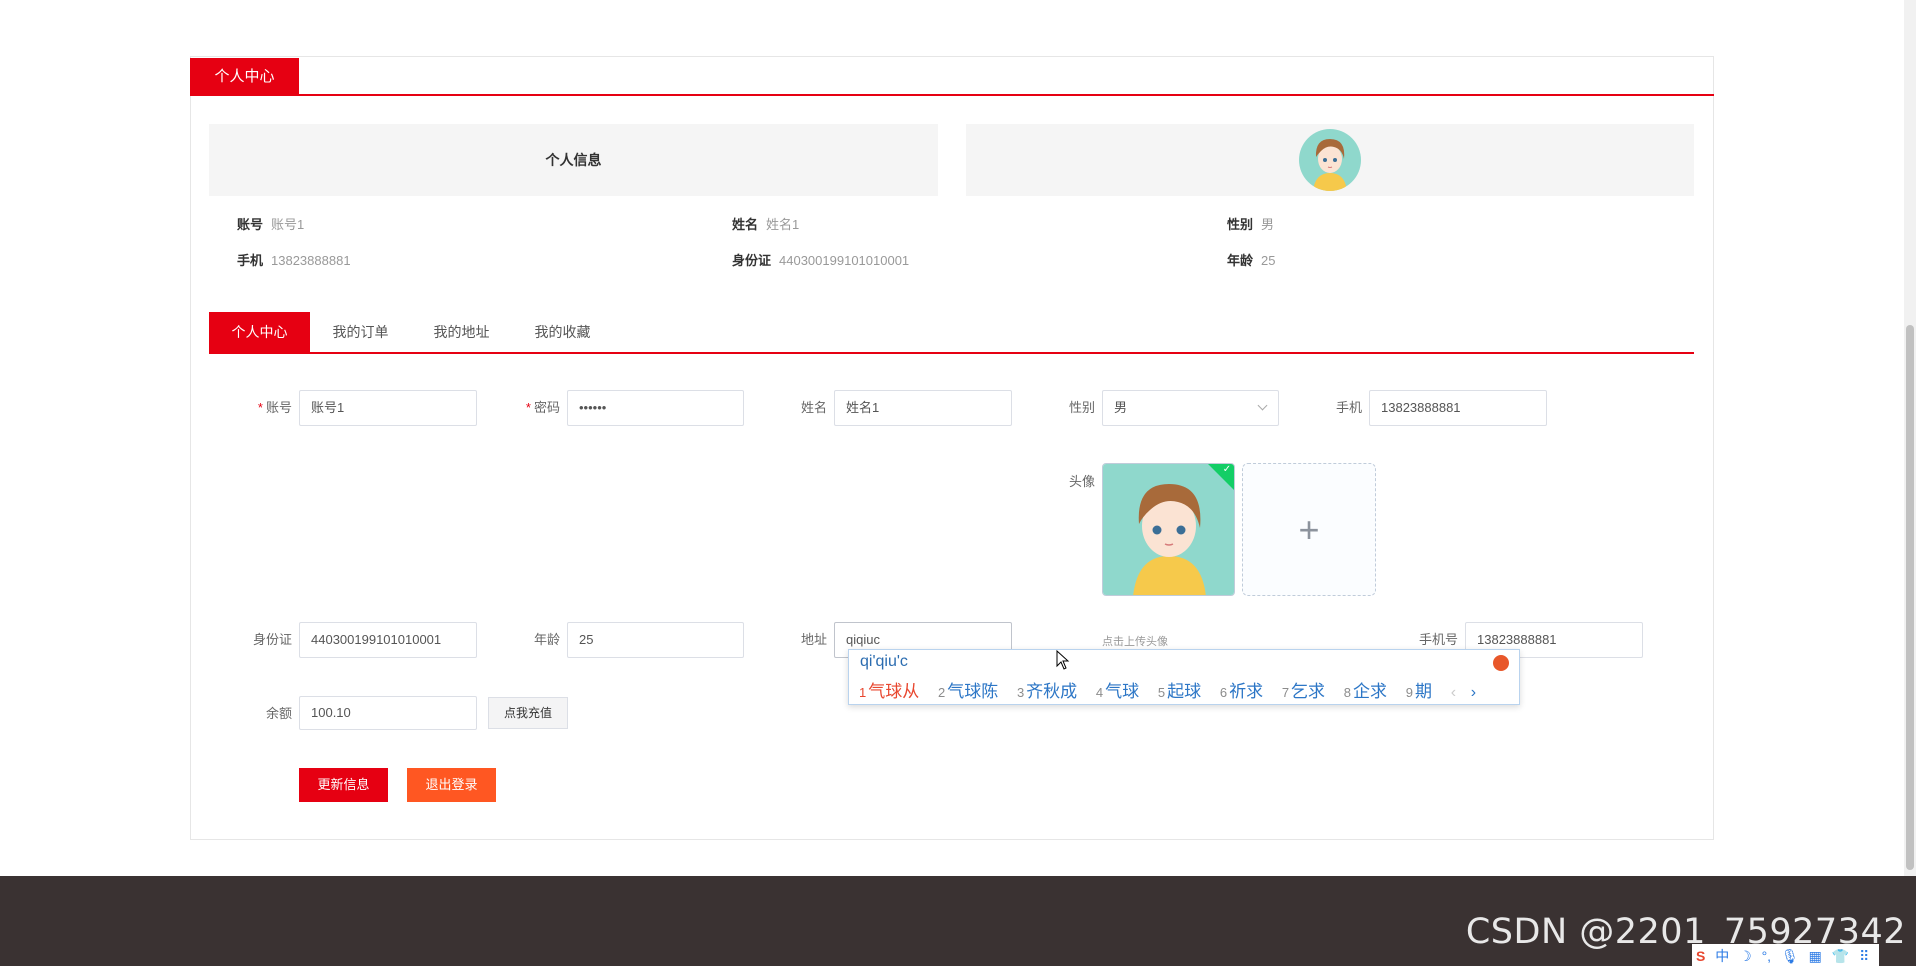 Image resolution: width=1916 pixels, height=966 pixels. What do you see at coordinates (528, 713) in the screenshot?
I see `recharge-button: 点我充值` at bounding box center [528, 713].